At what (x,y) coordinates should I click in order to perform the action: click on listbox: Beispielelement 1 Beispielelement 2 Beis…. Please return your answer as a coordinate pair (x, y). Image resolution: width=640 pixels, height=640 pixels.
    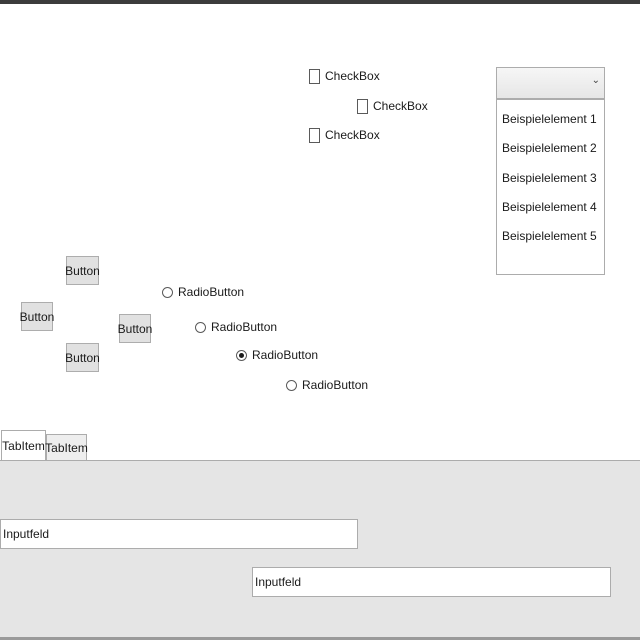
    Looking at the image, I should click on (550, 187).